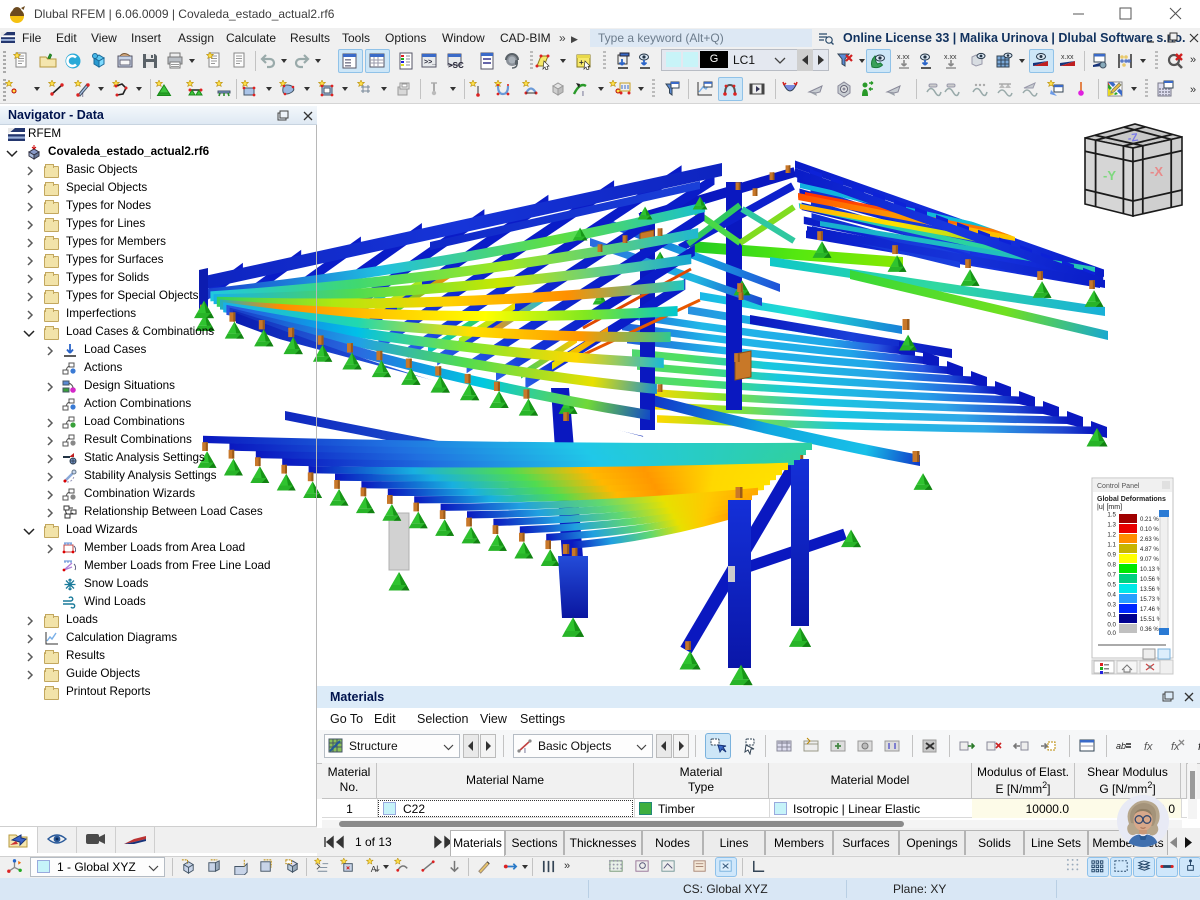 The height and width of the screenshot is (900, 1200). I want to click on svg-text: ab, so click(1121, 746).